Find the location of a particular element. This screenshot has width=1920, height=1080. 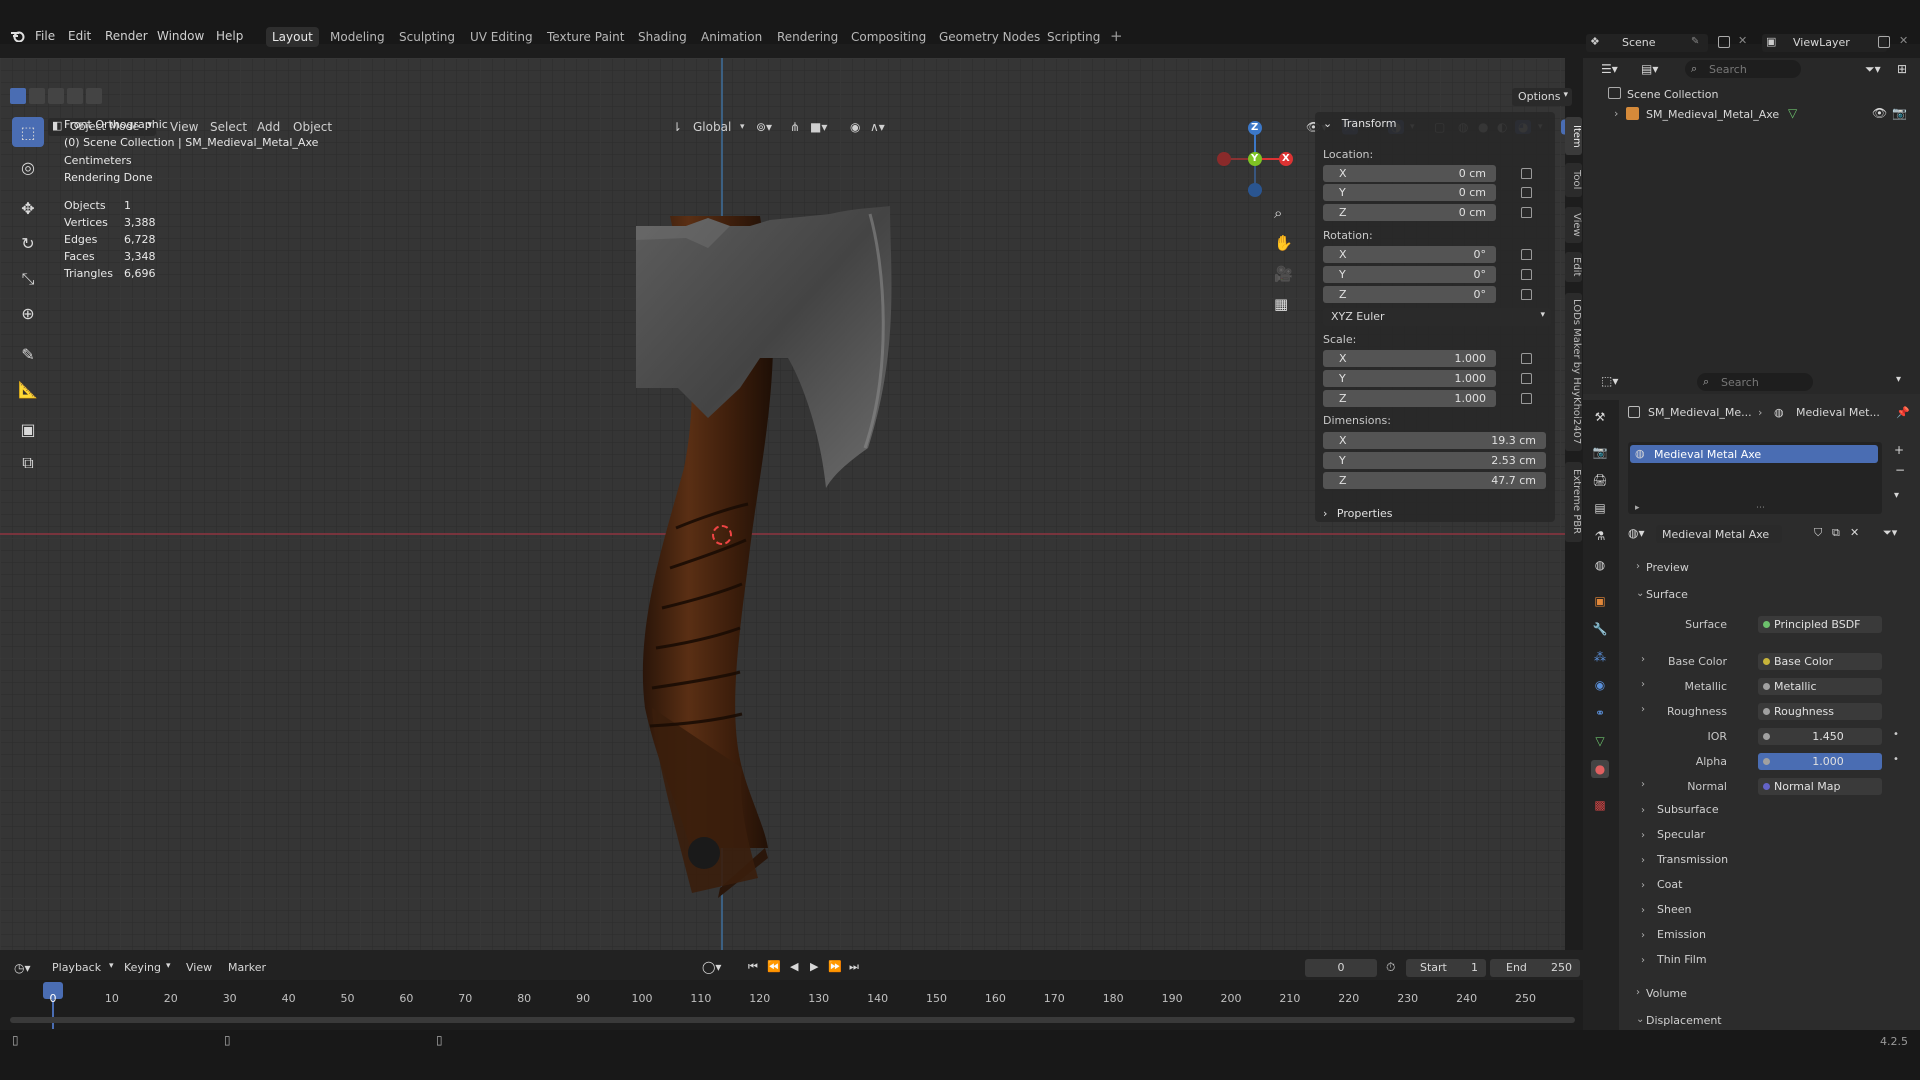

scene-properties-icon: ⚗ is located at coordinates (1600, 536).